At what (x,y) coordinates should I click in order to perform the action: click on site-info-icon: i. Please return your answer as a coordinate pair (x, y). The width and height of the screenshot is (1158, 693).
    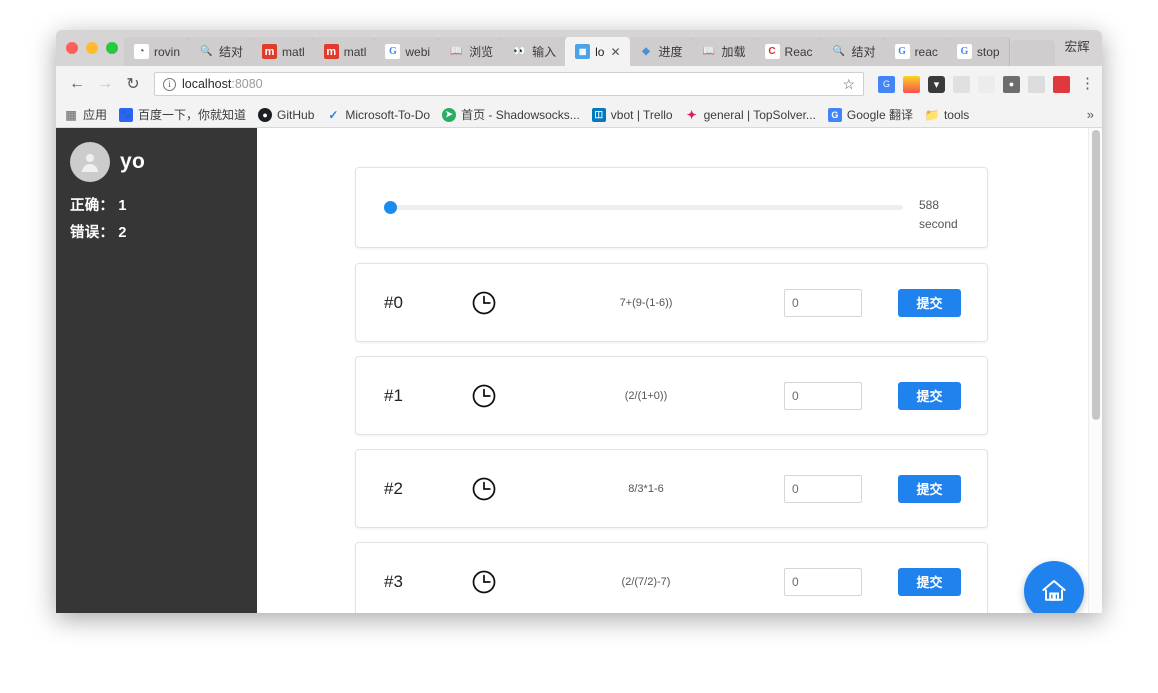
    Looking at the image, I should click on (169, 84).